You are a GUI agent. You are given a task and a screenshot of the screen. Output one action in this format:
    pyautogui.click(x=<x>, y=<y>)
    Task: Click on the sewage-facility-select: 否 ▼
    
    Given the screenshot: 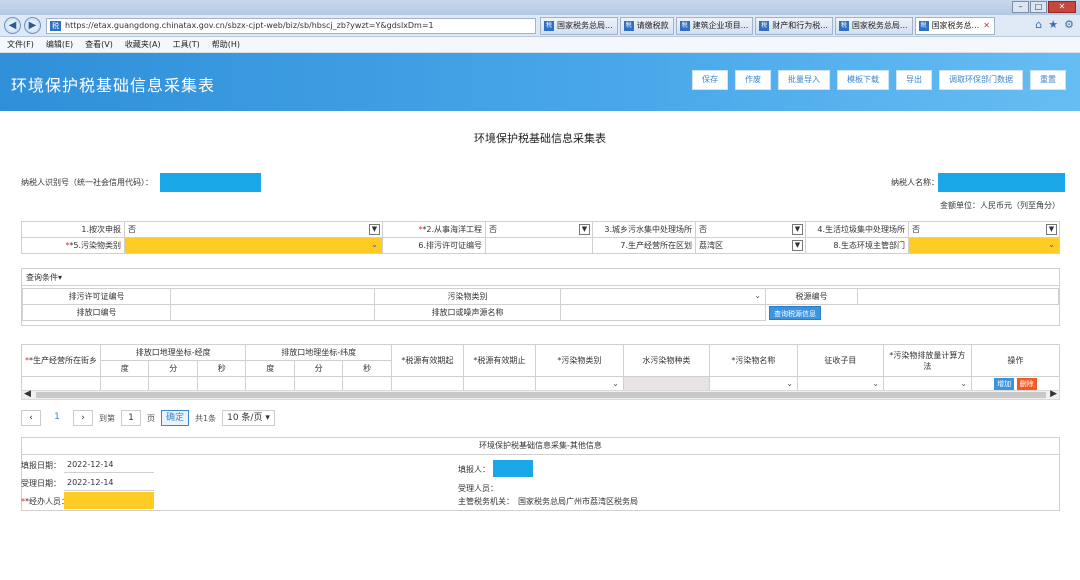 What is the action you would take?
    pyautogui.click(x=750, y=229)
    